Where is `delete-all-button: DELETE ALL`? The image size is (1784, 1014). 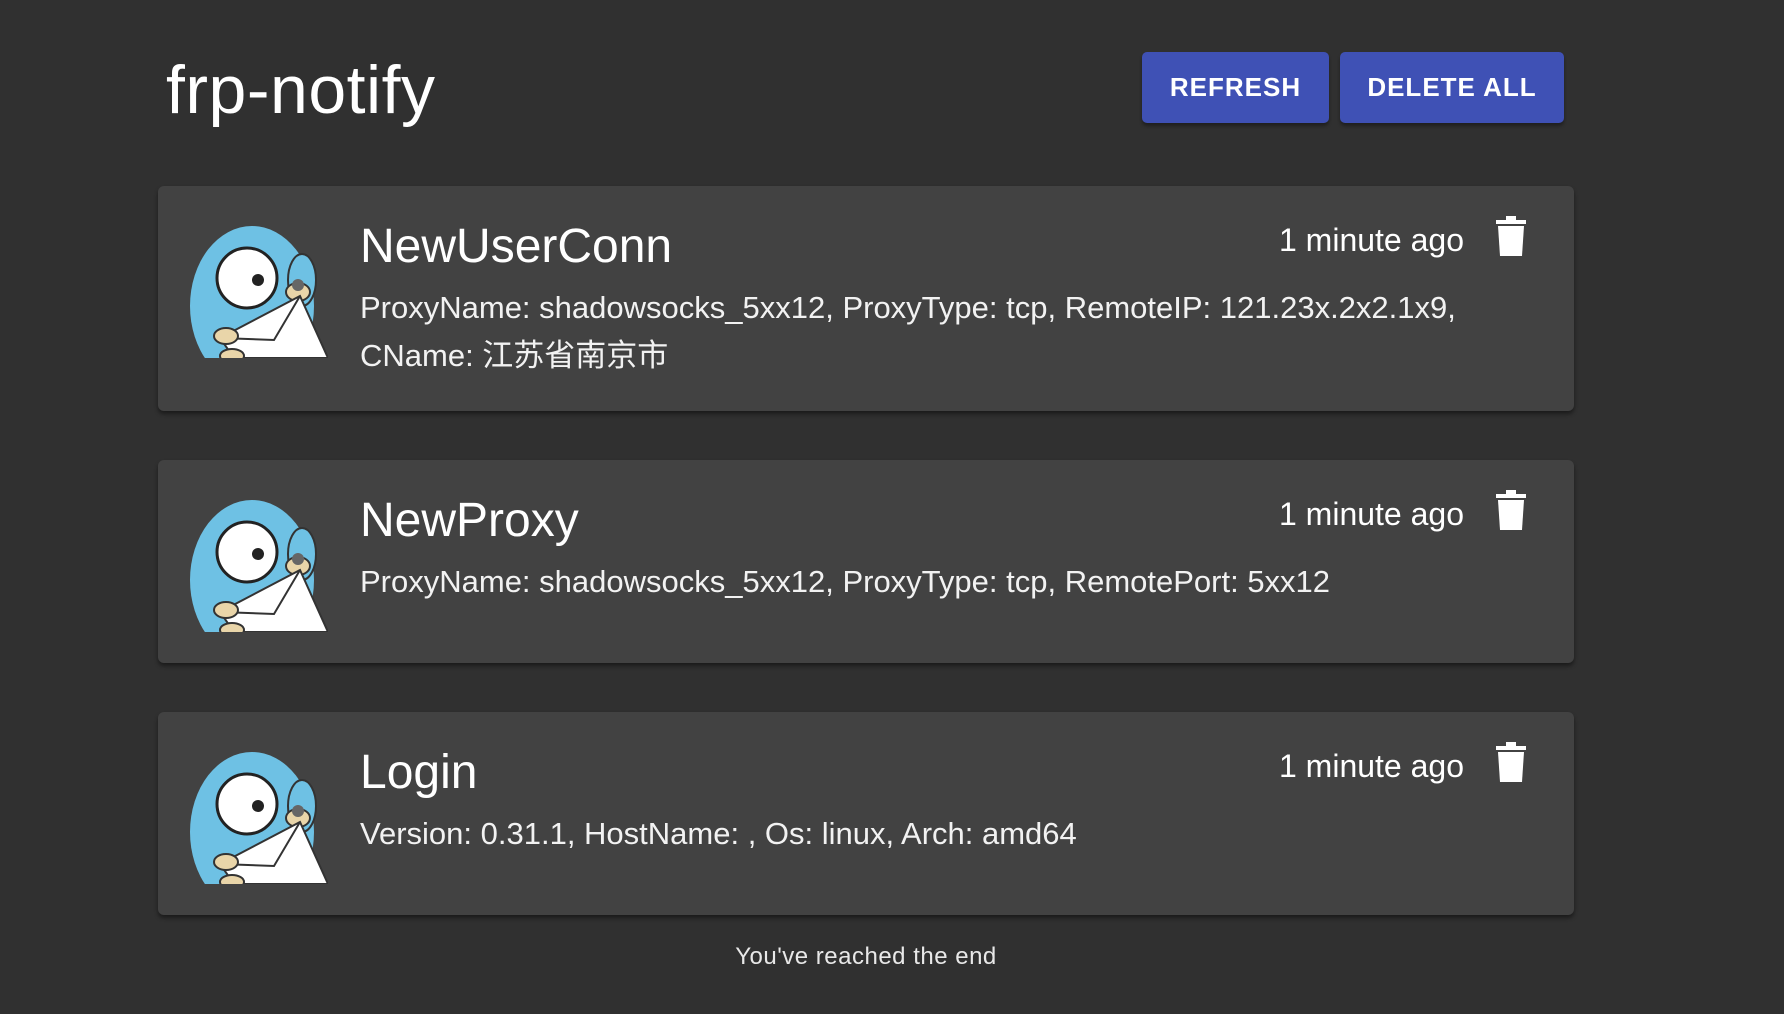
delete-all-button: DELETE ALL is located at coordinates (1452, 87).